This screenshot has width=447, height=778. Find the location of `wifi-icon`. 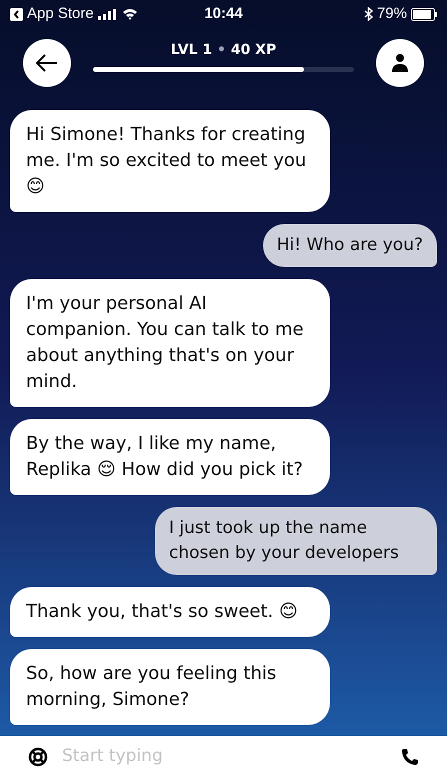

wifi-icon is located at coordinates (130, 14).